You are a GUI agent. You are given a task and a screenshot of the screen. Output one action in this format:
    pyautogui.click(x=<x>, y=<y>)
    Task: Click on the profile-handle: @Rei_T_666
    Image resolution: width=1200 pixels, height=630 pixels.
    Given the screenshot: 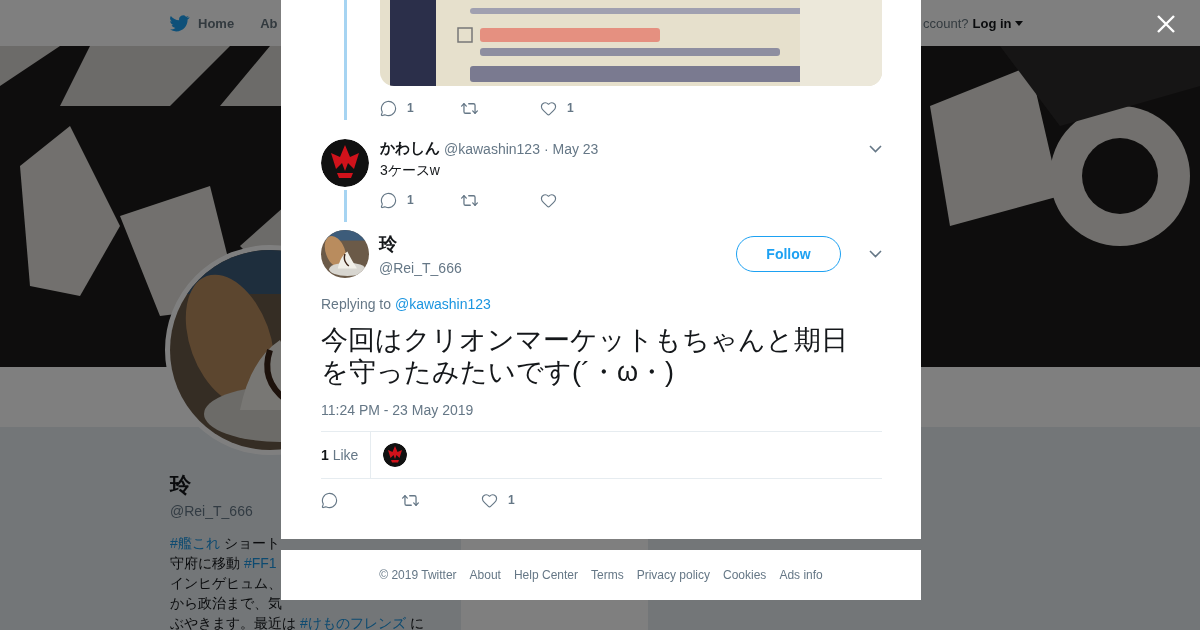 What is the action you would take?
    pyautogui.click(x=212, y=511)
    